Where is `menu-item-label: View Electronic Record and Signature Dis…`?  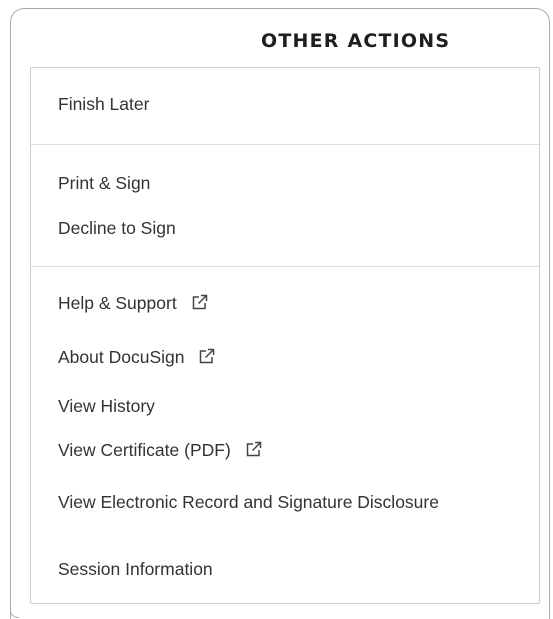 menu-item-label: View Electronic Record and Signature Dis… is located at coordinates (248, 502).